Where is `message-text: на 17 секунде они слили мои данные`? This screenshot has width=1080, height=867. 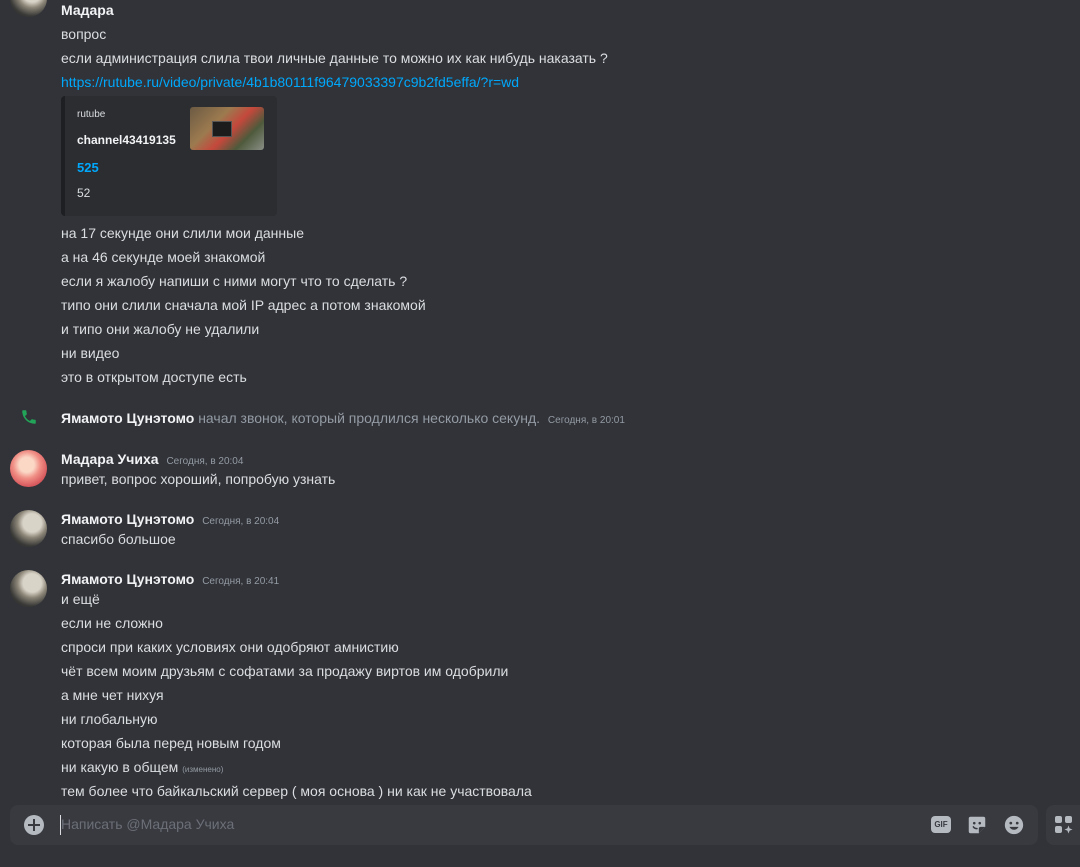 message-text: на 17 секунде они слили мои данные is located at coordinates (182, 233).